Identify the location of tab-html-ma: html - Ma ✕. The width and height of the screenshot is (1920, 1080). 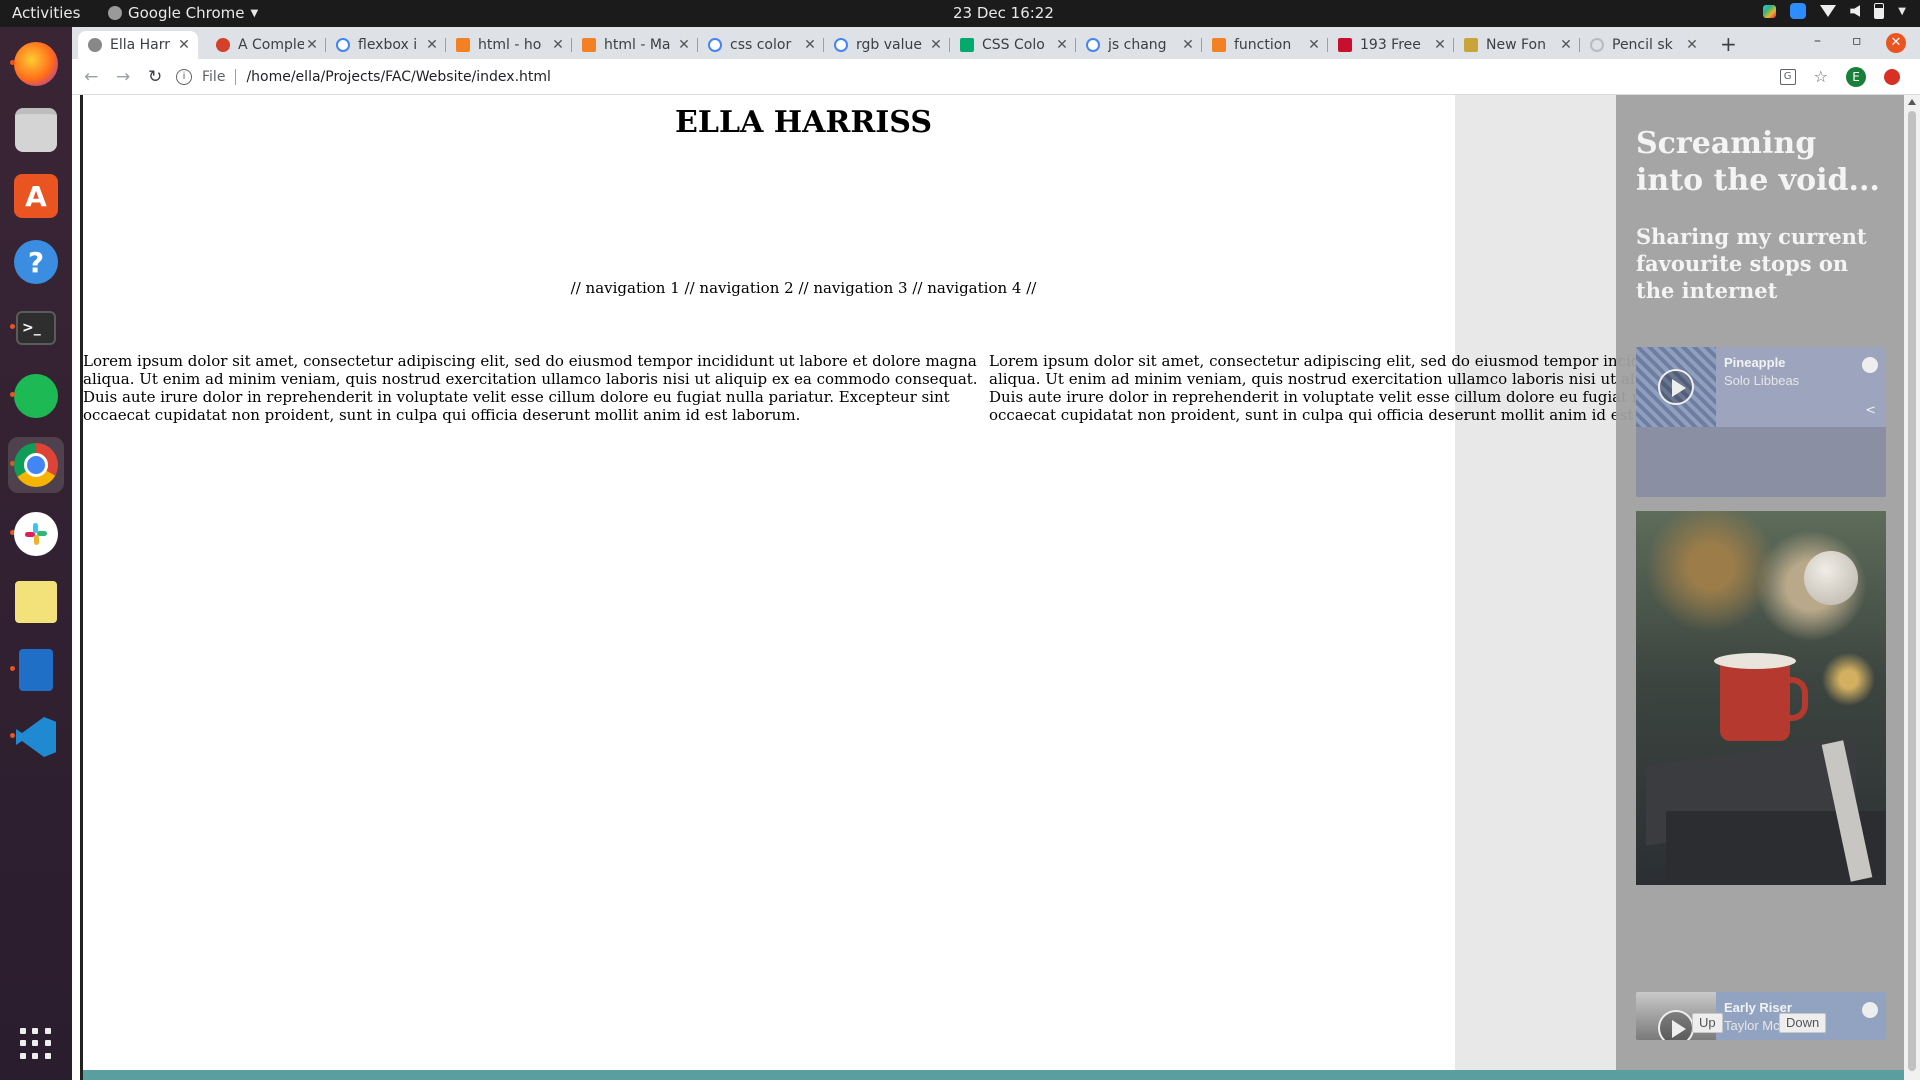
(635, 45).